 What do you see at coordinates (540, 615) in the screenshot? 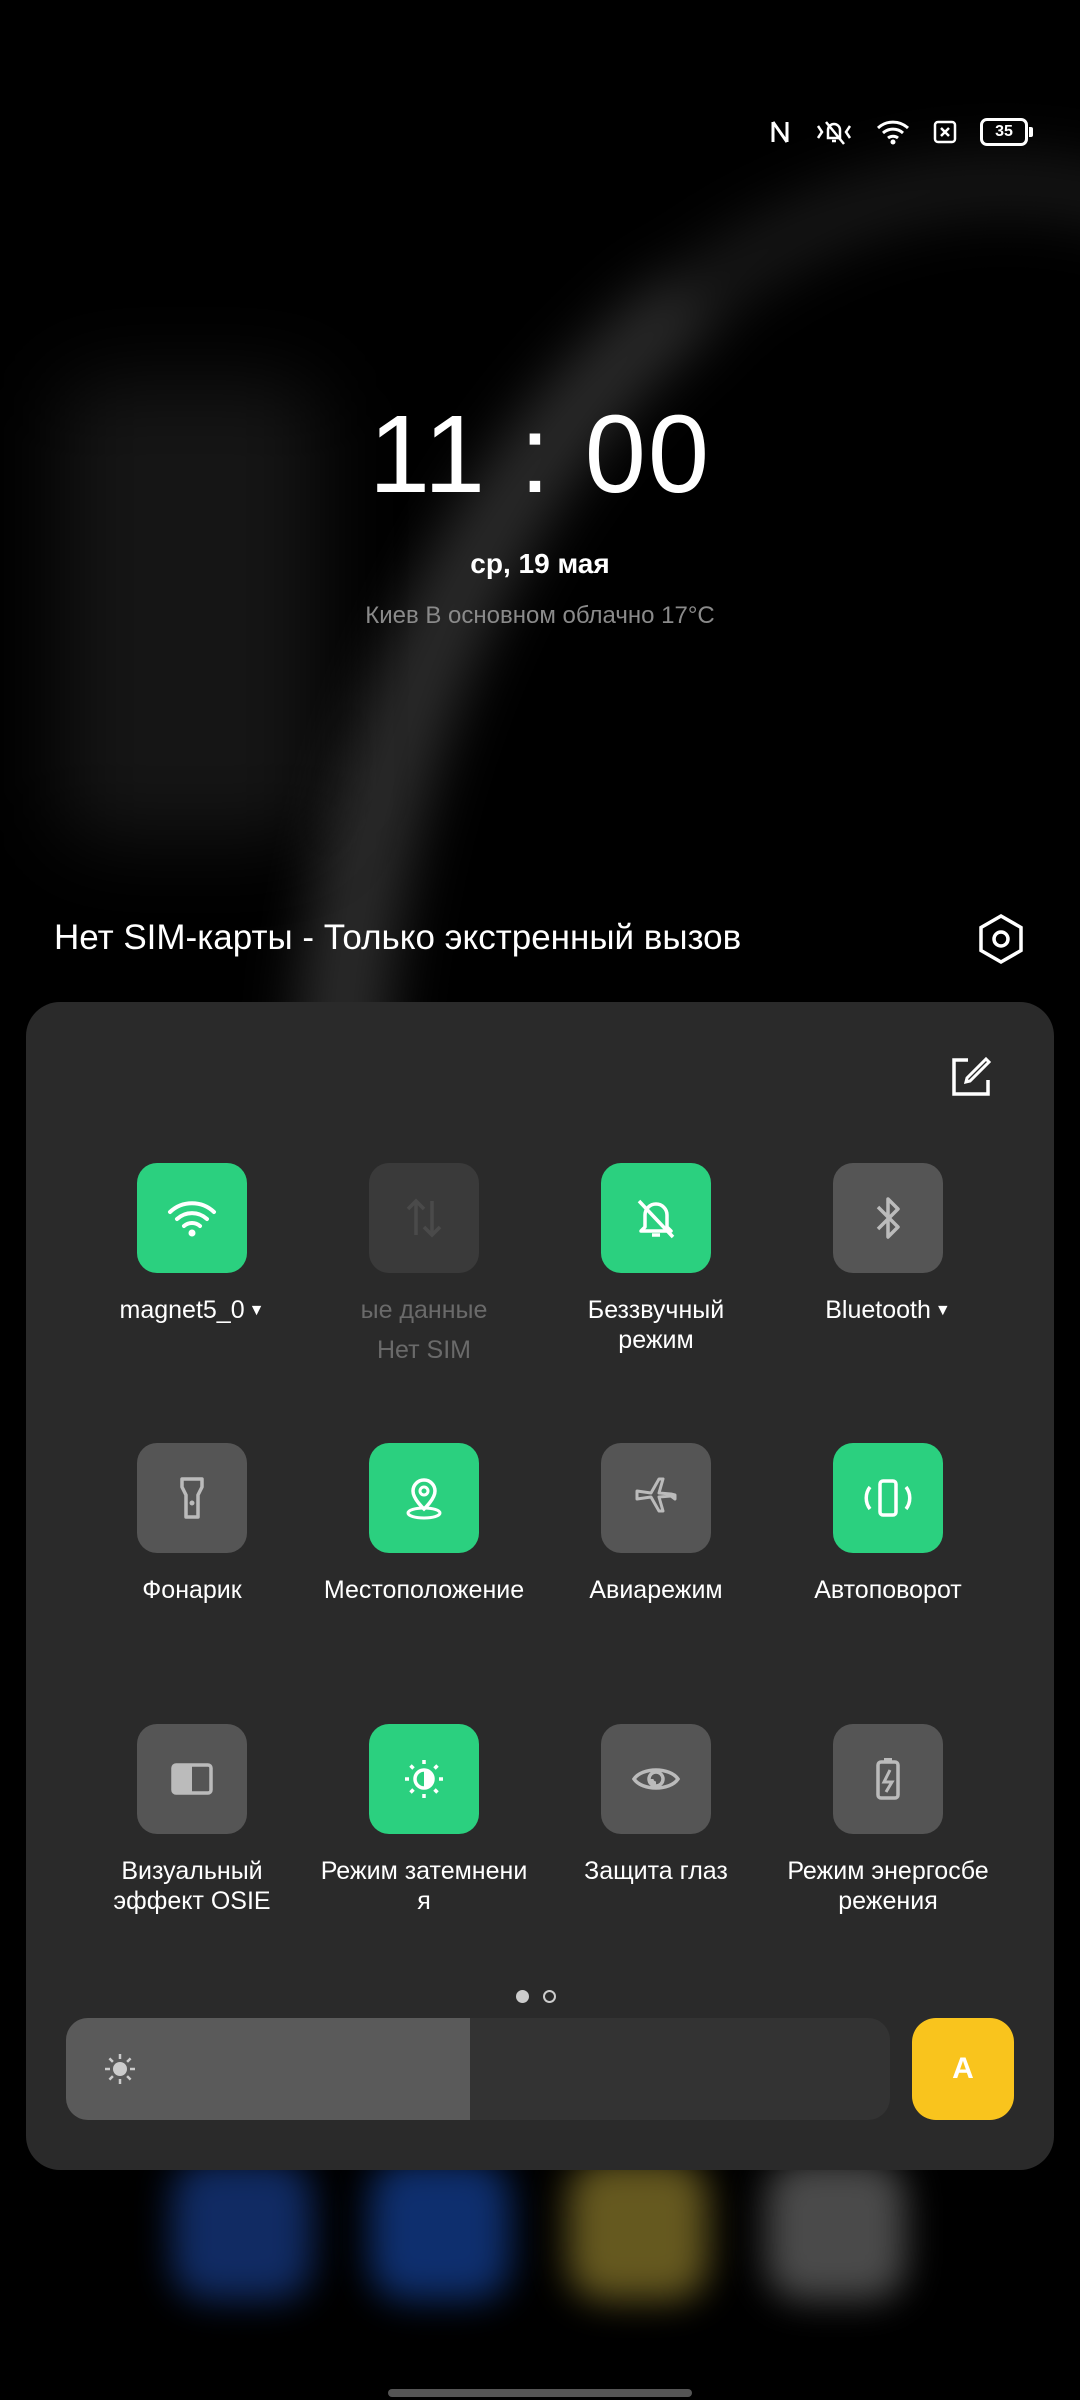
I see `weather-info: Киев В основном облачно 17°C` at bounding box center [540, 615].